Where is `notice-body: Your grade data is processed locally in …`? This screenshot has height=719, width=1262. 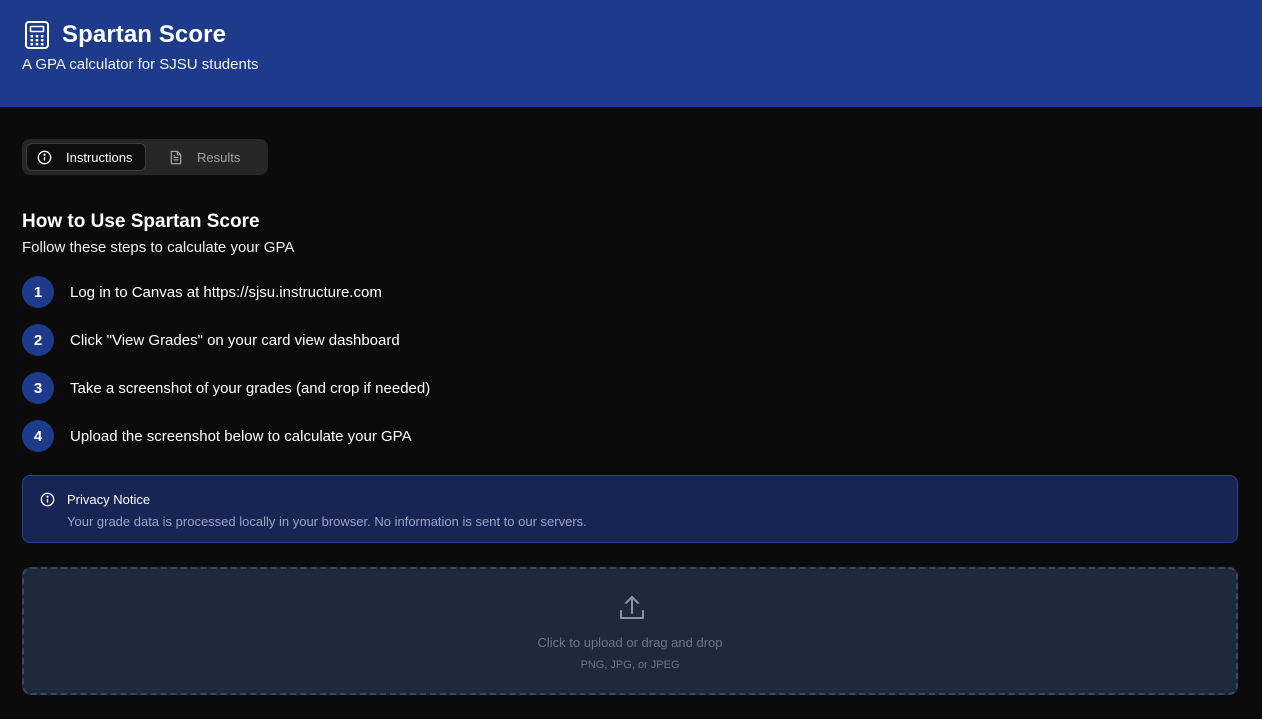 notice-body: Your grade data is processed locally in … is located at coordinates (327, 521).